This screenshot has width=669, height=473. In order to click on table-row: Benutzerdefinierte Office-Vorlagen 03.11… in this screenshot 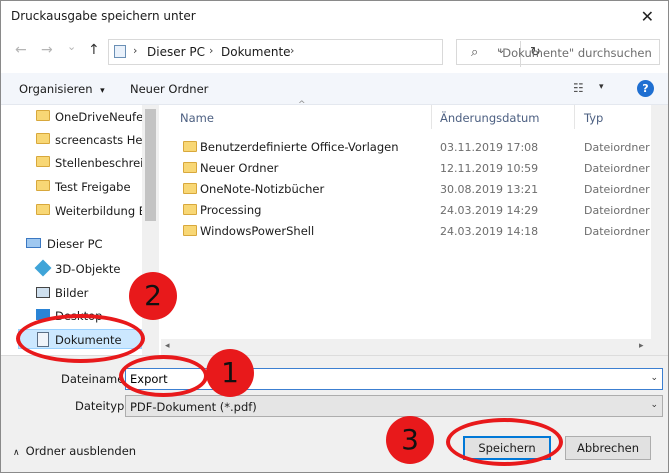, I will do `click(406, 146)`.